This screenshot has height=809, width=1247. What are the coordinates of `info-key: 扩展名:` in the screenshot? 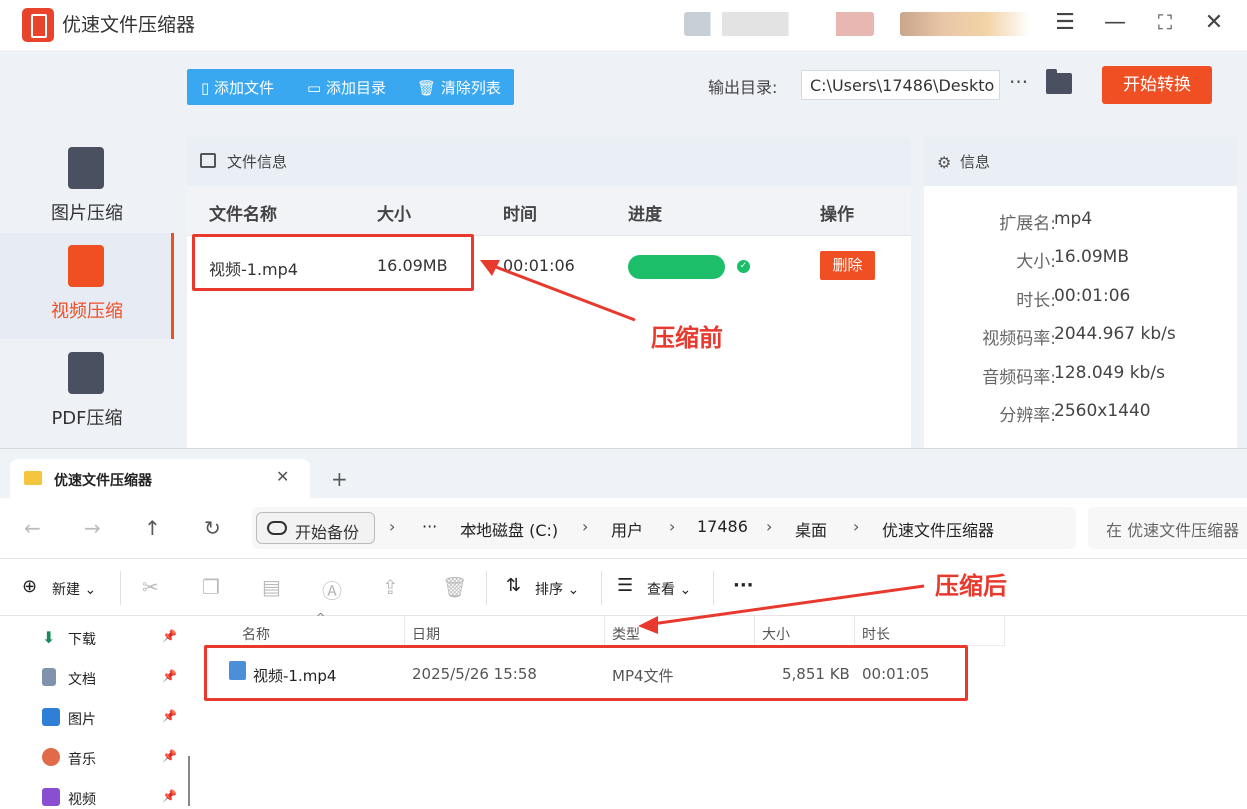 It's located at (1027, 224).